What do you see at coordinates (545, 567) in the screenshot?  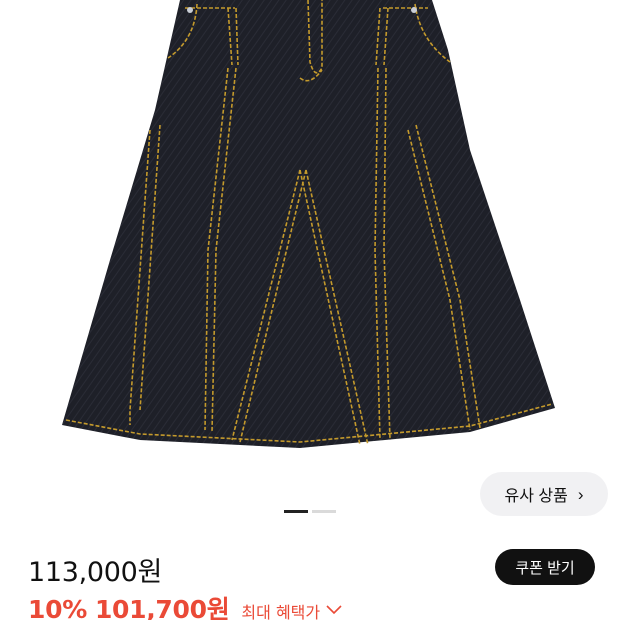 I see `coupon-button: 쿠폰 받기` at bounding box center [545, 567].